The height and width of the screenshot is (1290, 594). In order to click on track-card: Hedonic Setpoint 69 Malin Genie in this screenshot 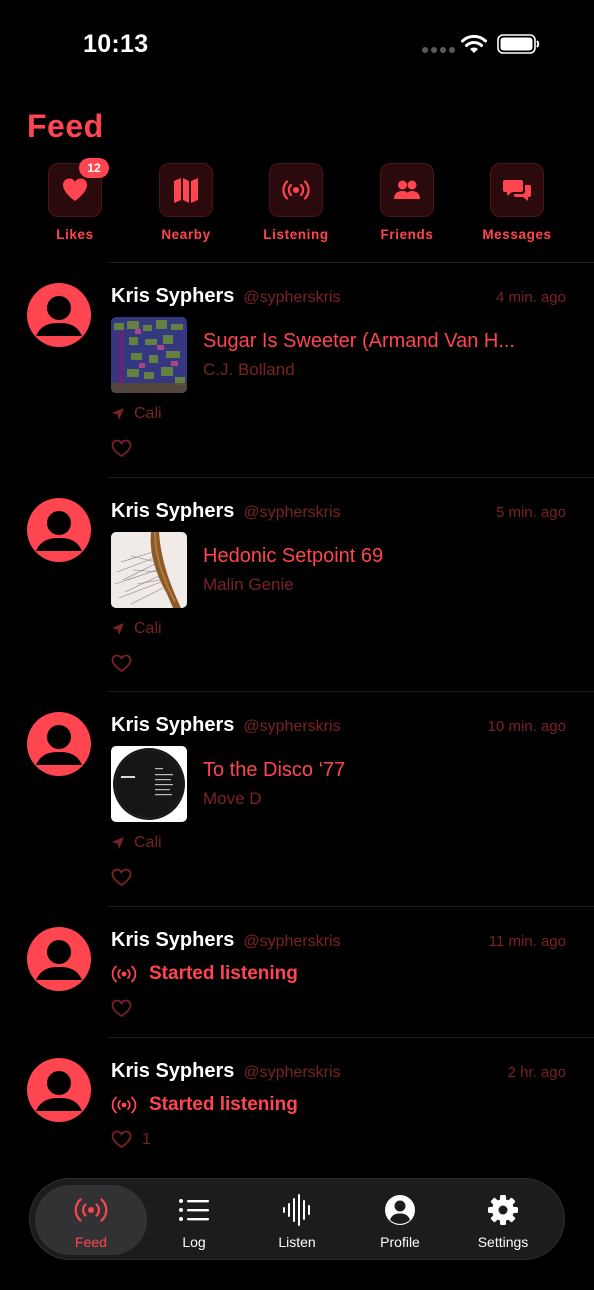, I will do `click(247, 570)`.